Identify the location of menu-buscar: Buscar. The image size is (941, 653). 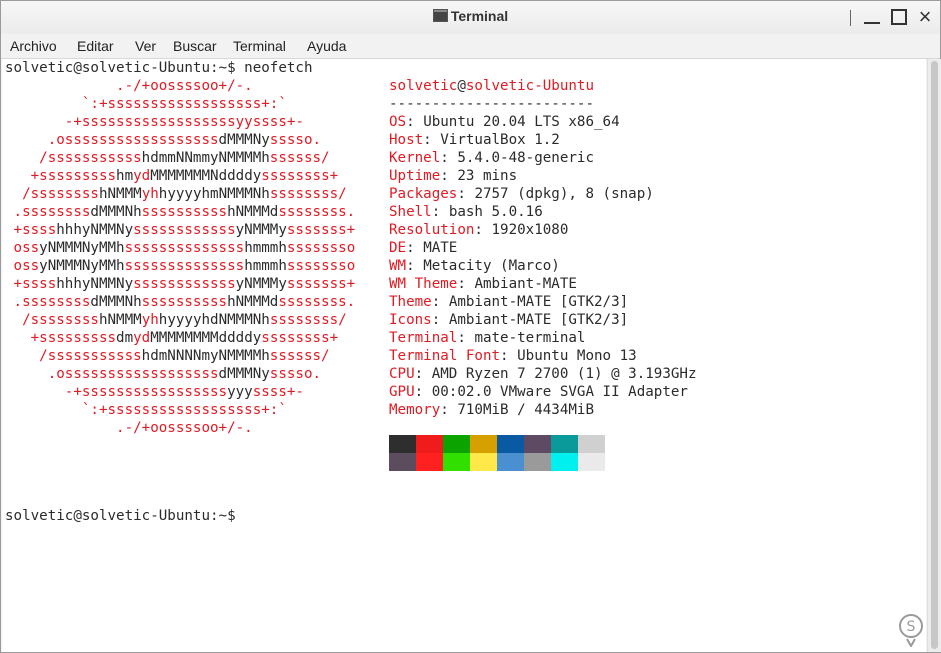
(195, 46).